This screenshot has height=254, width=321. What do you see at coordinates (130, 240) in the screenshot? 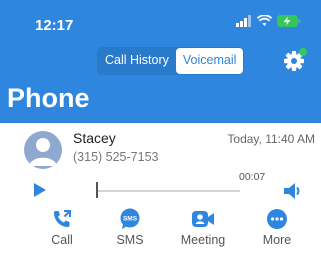
I see `sms-action-label: SMS` at bounding box center [130, 240].